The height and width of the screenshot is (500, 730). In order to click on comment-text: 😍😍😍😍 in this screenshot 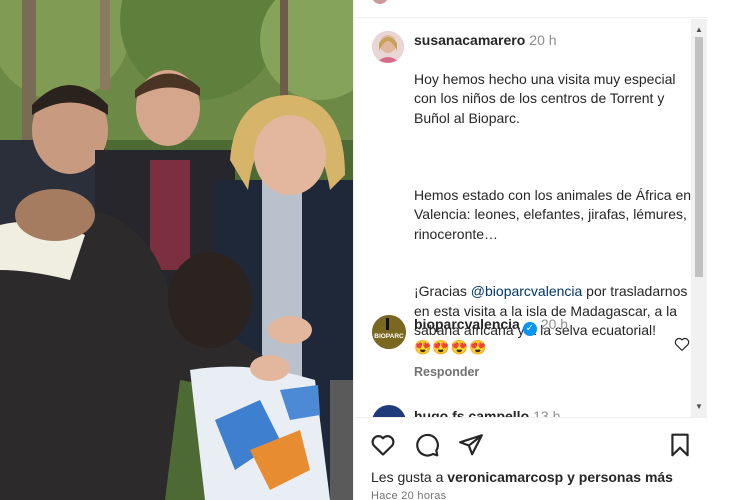, I will do `click(451, 347)`.